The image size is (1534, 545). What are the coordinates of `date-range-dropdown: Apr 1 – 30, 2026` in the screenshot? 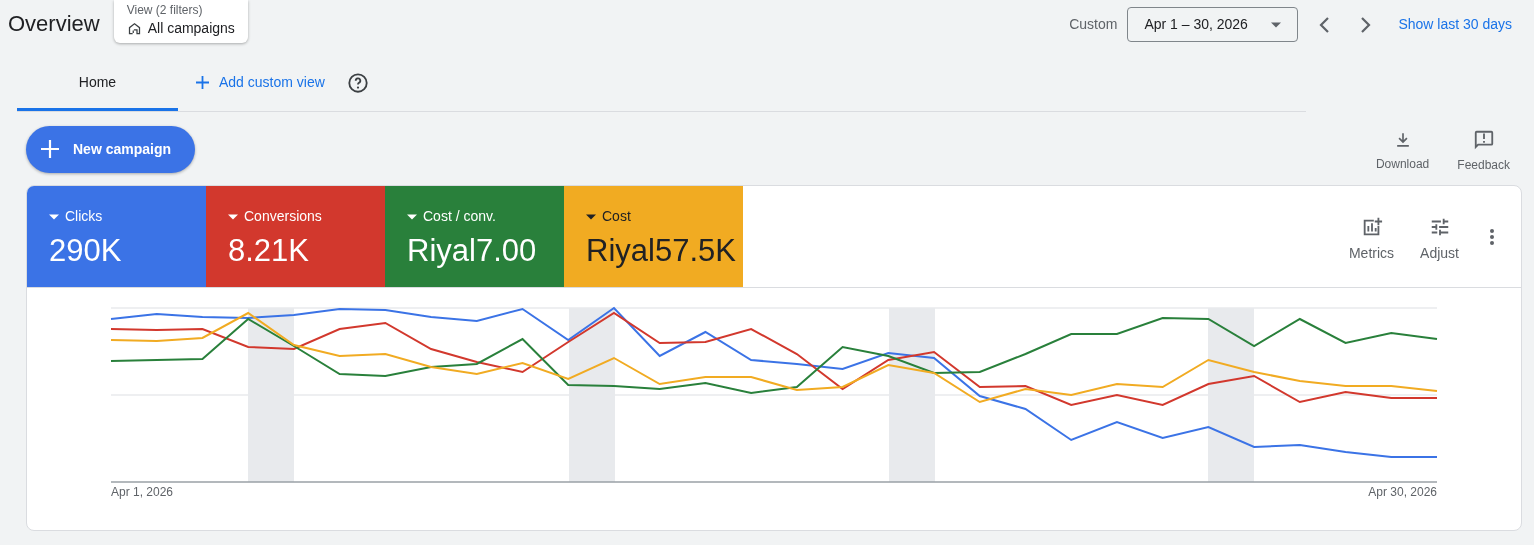 It's located at (1213, 24).